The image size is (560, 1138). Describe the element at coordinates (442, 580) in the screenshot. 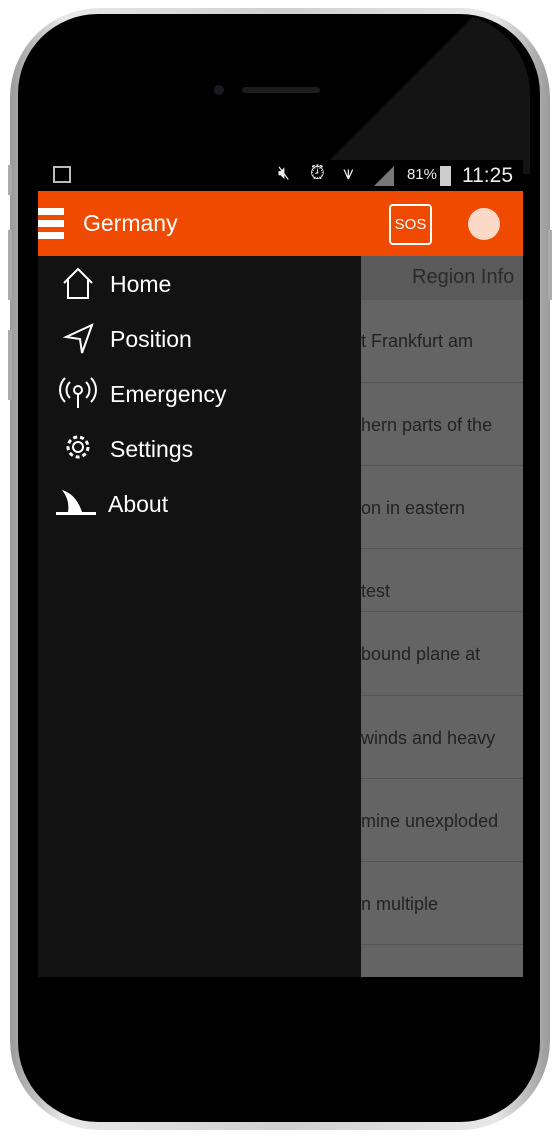

I see `list-item: test` at that location.